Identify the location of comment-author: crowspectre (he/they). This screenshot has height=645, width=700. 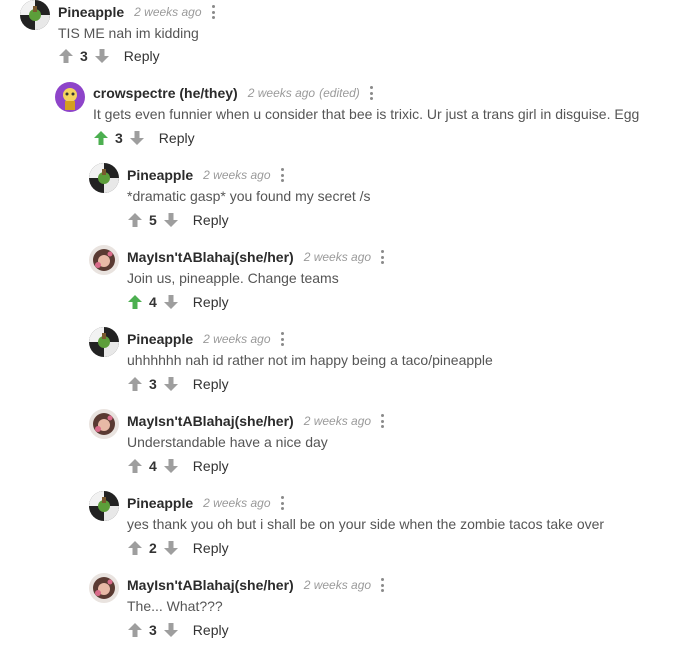
(165, 93).